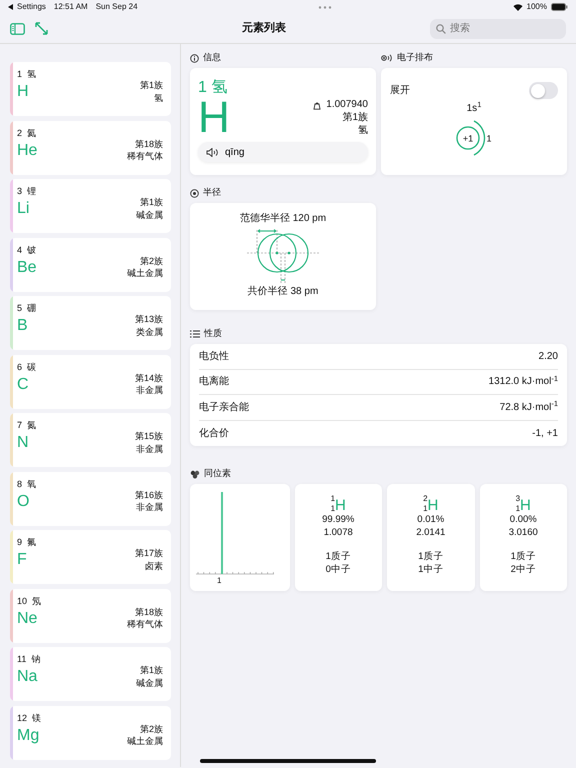 The height and width of the screenshot is (768, 576). I want to click on element-card: 8 氧 O 第16族 非金属, so click(90, 499).